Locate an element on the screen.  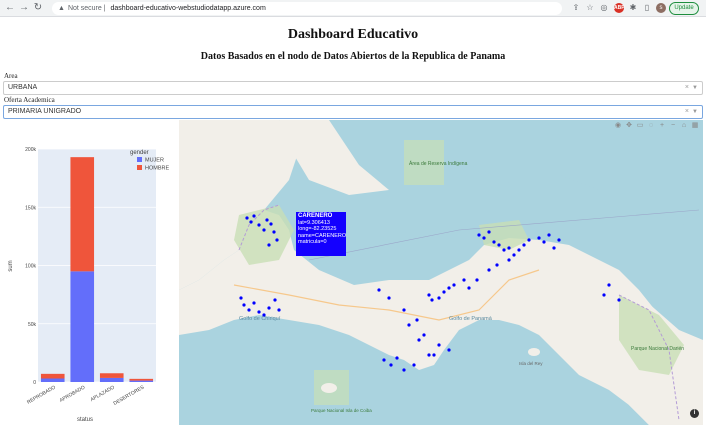
adblock-extension-icon: ABP is located at coordinates (619, 8).